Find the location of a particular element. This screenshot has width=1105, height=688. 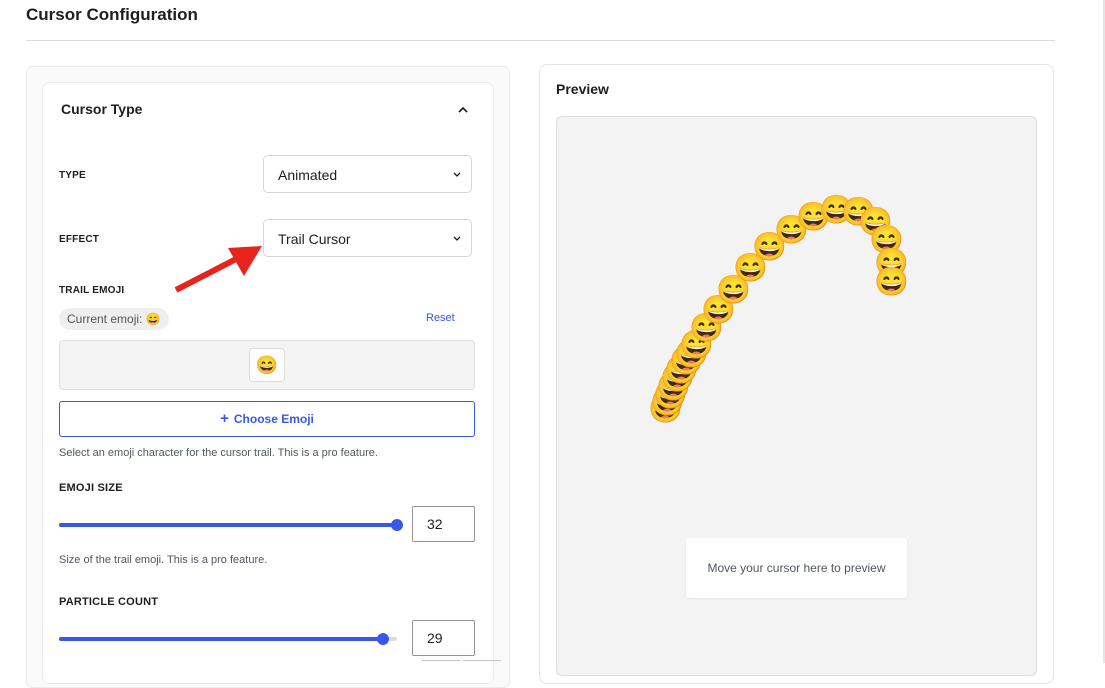

emoji-size-slider is located at coordinates (231, 525).